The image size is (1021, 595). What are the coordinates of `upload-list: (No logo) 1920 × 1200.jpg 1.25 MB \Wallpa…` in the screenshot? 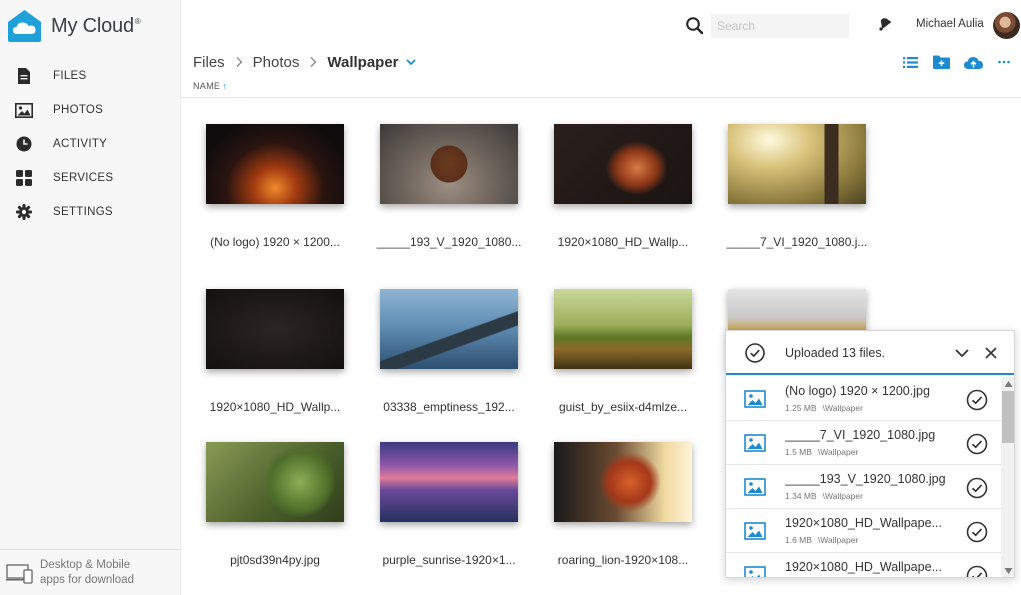 It's located at (863, 477).